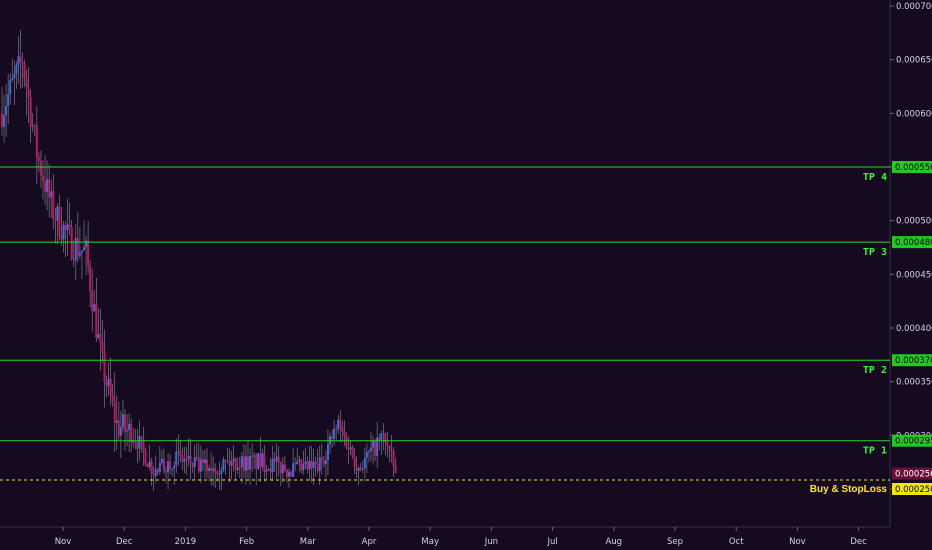  I want to click on y-tick-label: 0.000450, so click(914, 275).